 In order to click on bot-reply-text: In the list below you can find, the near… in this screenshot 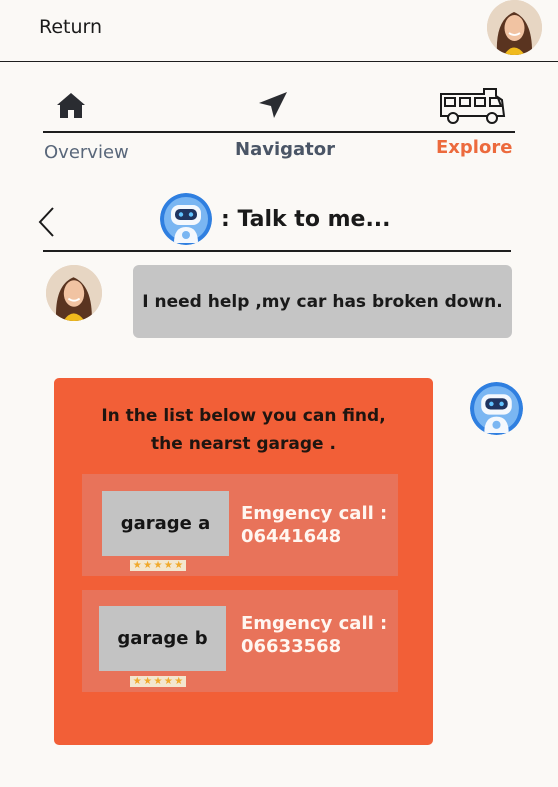, I will do `click(243, 430)`.